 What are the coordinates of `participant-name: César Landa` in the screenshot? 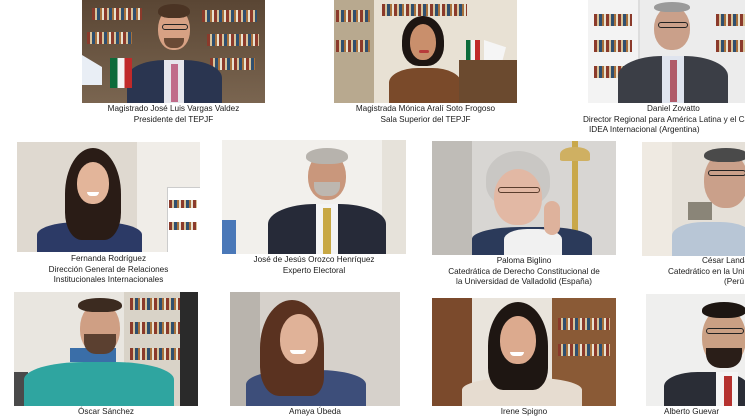 It's located at (723, 260).